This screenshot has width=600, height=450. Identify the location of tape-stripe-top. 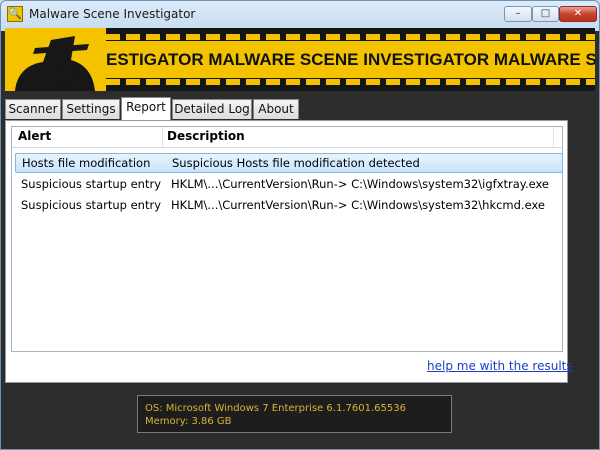
(350, 37).